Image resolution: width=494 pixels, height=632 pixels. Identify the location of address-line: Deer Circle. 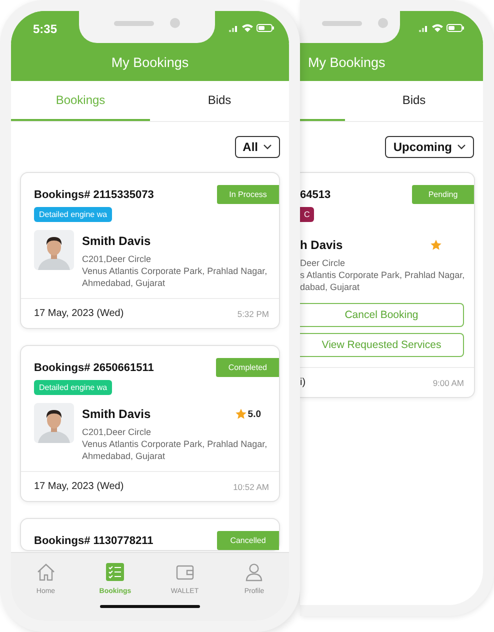
(323, 263).